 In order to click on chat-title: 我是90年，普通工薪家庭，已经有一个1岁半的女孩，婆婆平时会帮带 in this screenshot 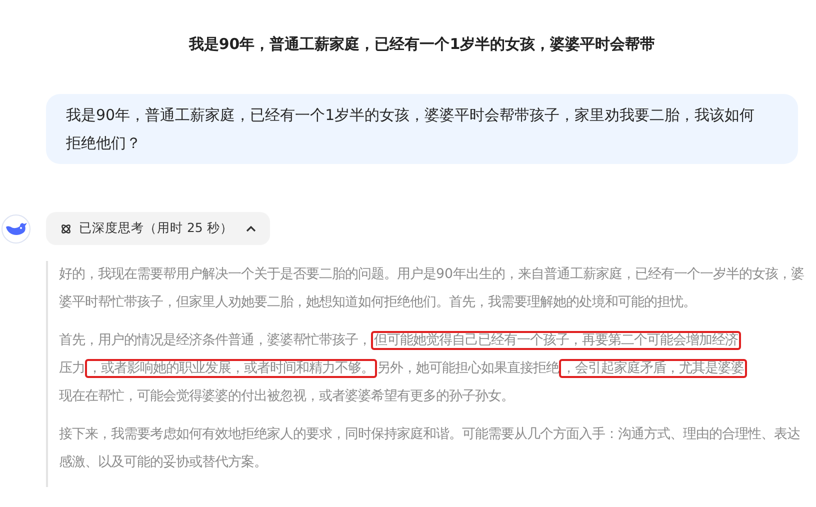, I will do `click(422, 44)`.